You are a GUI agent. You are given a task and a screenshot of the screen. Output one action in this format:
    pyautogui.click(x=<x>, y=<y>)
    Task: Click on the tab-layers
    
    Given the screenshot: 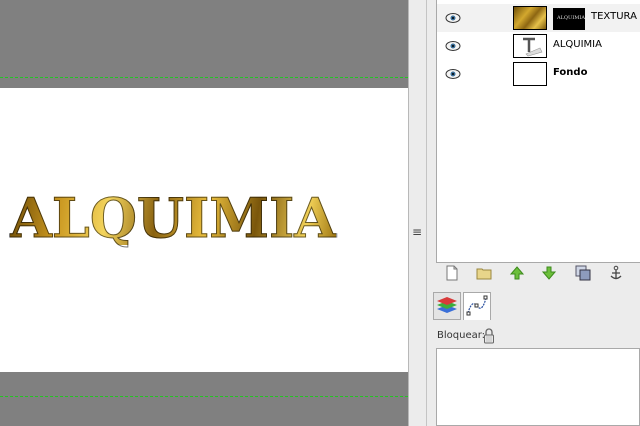 What is the action you would take?
    pyautogui.click(x=447, y=306)
    